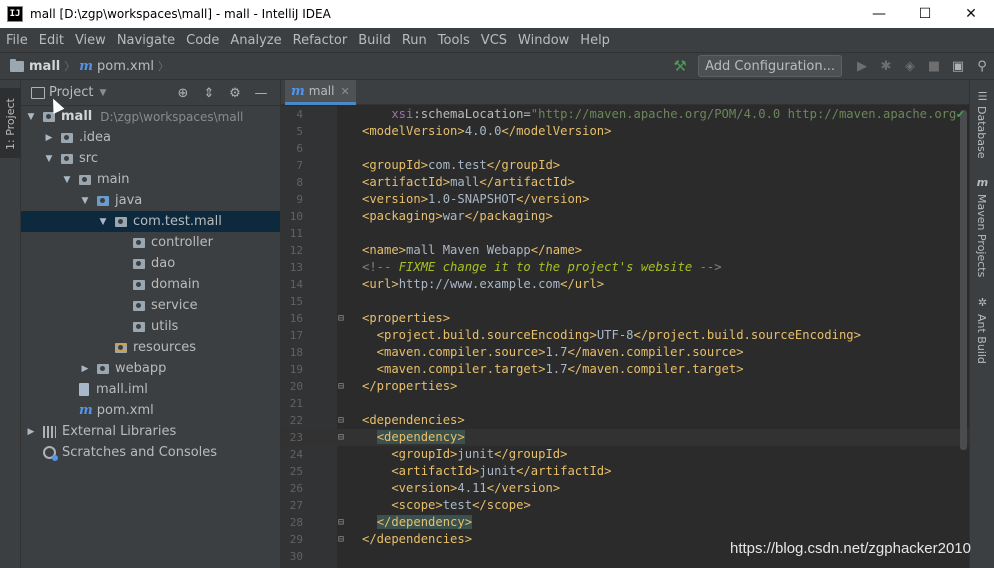  I want to click on close-button: ✕, so click(971, 14).